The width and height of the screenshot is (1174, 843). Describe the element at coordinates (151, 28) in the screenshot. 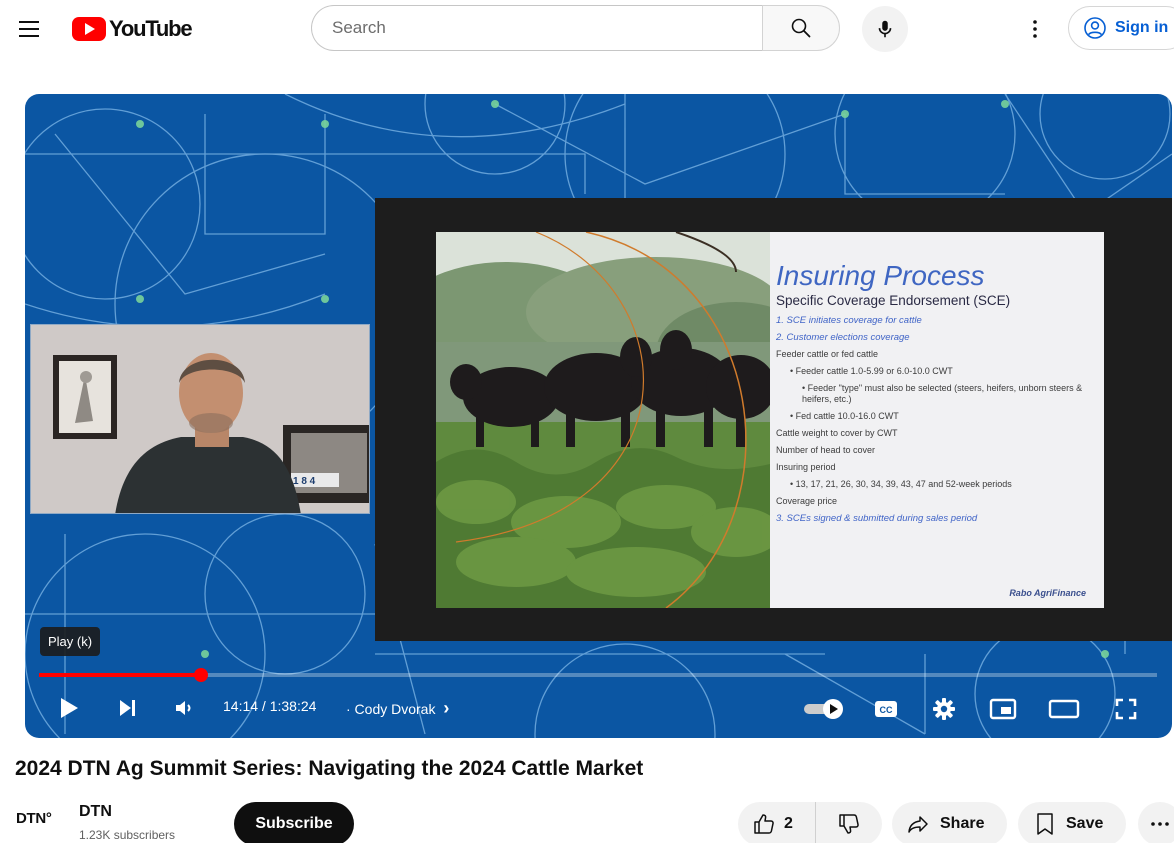

I see `youtube-wordmark: YouTube` at that location.